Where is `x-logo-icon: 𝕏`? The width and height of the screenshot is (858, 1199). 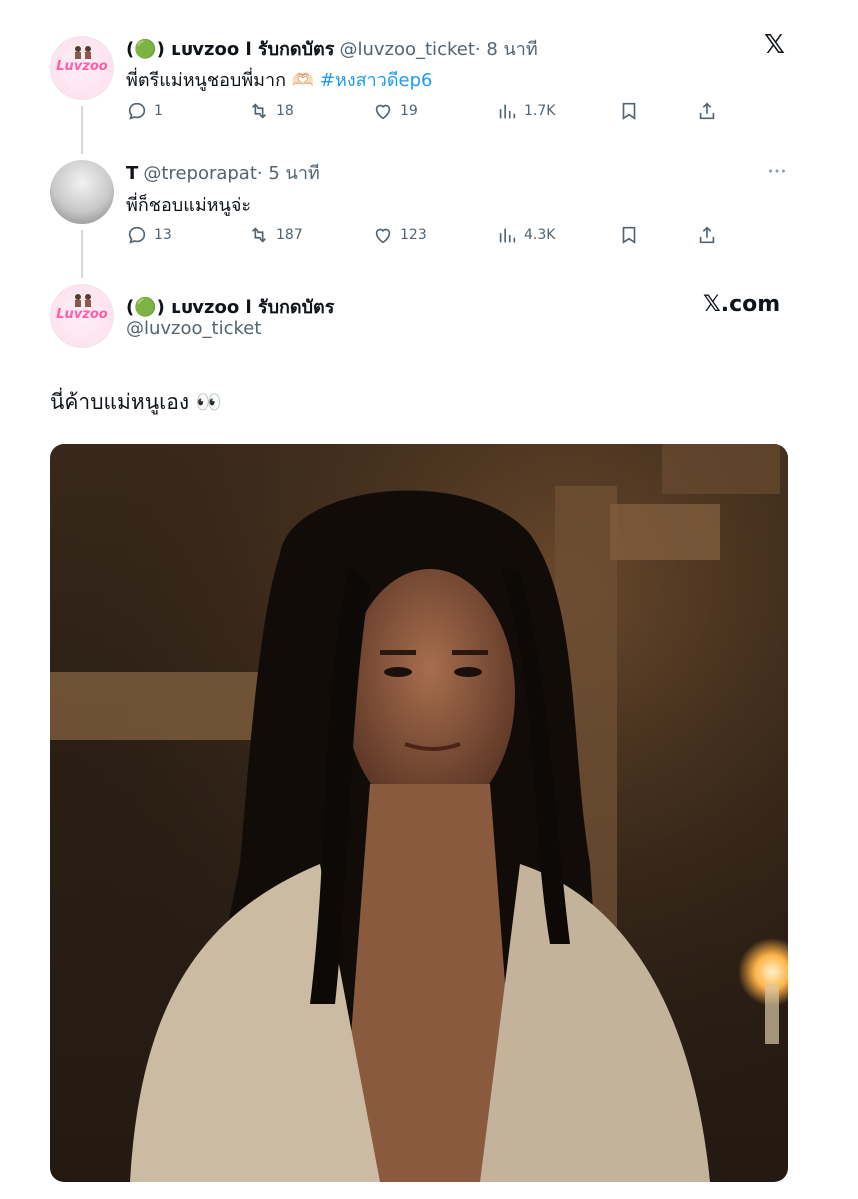
x-logo-icon: 𝕏 is located at coordinates (774, 45).